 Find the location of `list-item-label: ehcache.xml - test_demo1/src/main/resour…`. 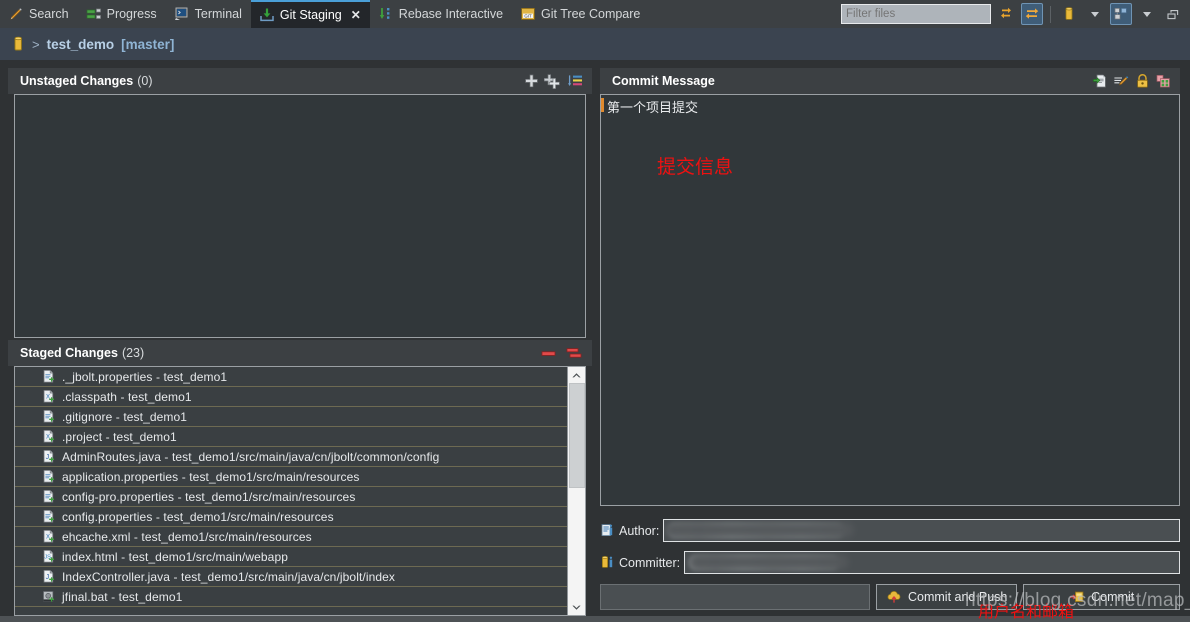

list-item-label: ehcache.xml - test_demo1/src/main/resour… is located at coordinates (187, 536).